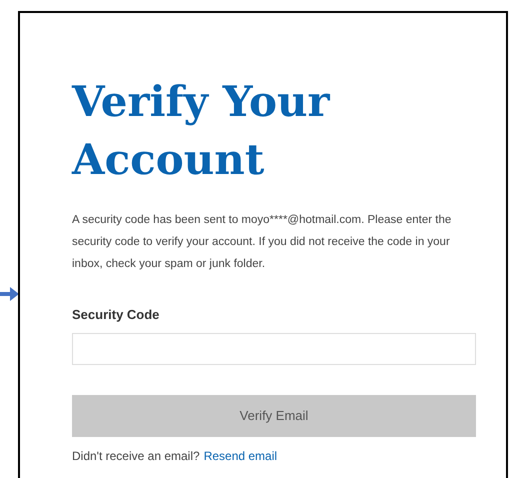 The image size is (509, 478). What do you see at coordinates (274, 348) in the screenshot?
I see `security-code-field` at bounding box center [274, 348].